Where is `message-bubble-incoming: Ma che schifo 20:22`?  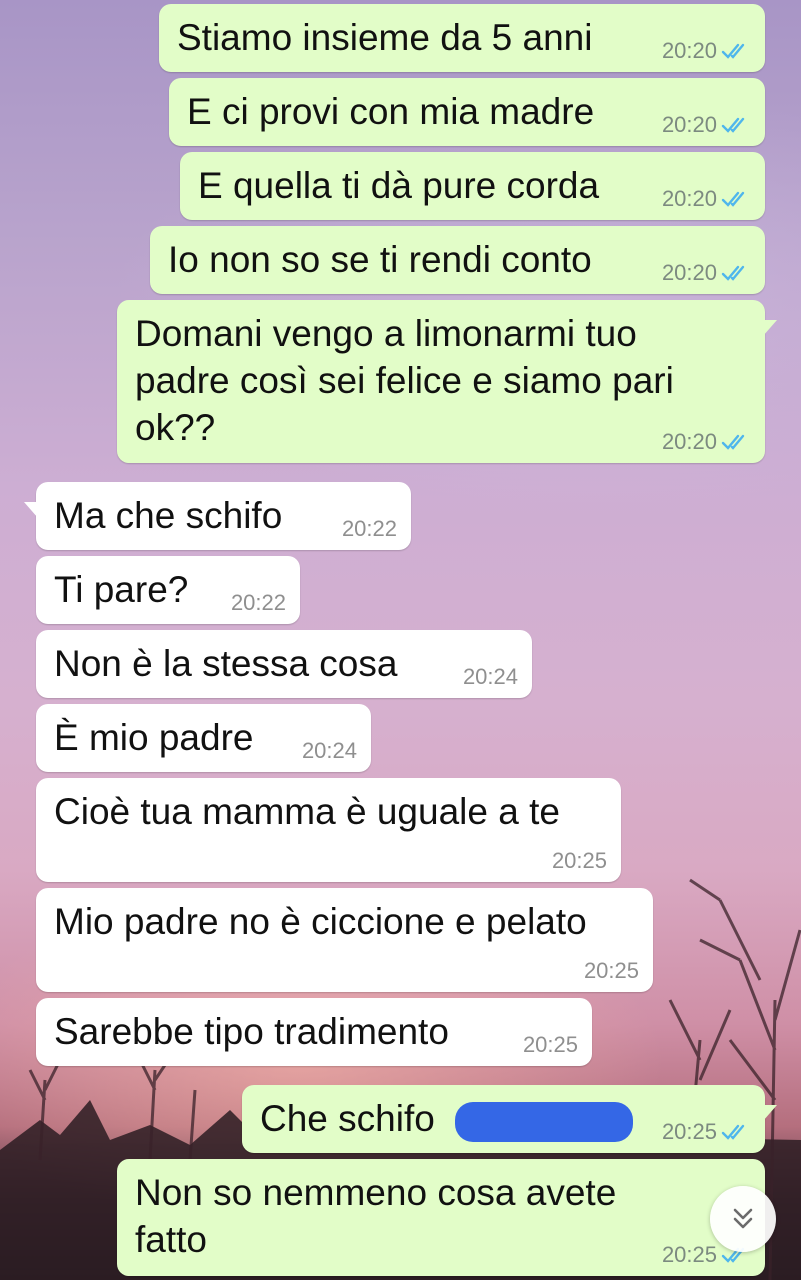 message-bubble-incoming: Ma che schifo 20:22 is located at coordinates (217, 516).